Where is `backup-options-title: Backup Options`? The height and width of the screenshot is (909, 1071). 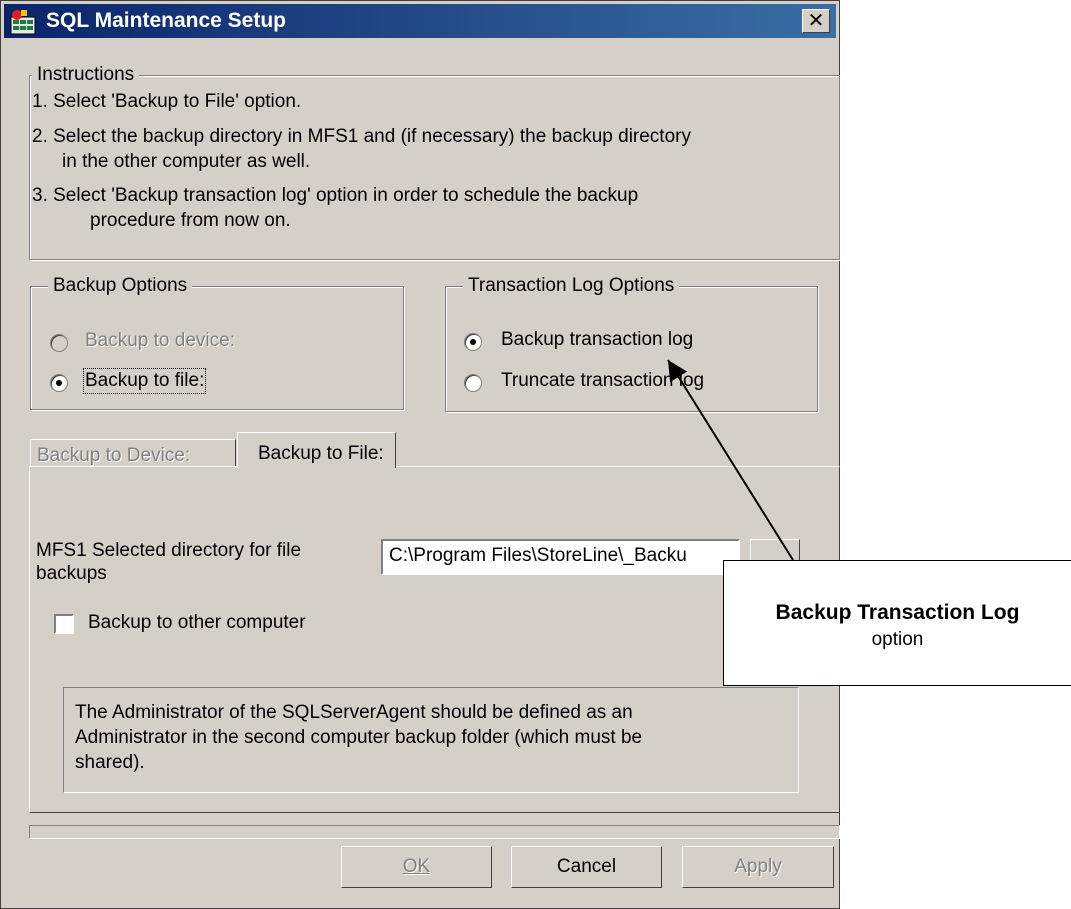
backup-options-title: Backup Options is located at coordinates (120, 286).